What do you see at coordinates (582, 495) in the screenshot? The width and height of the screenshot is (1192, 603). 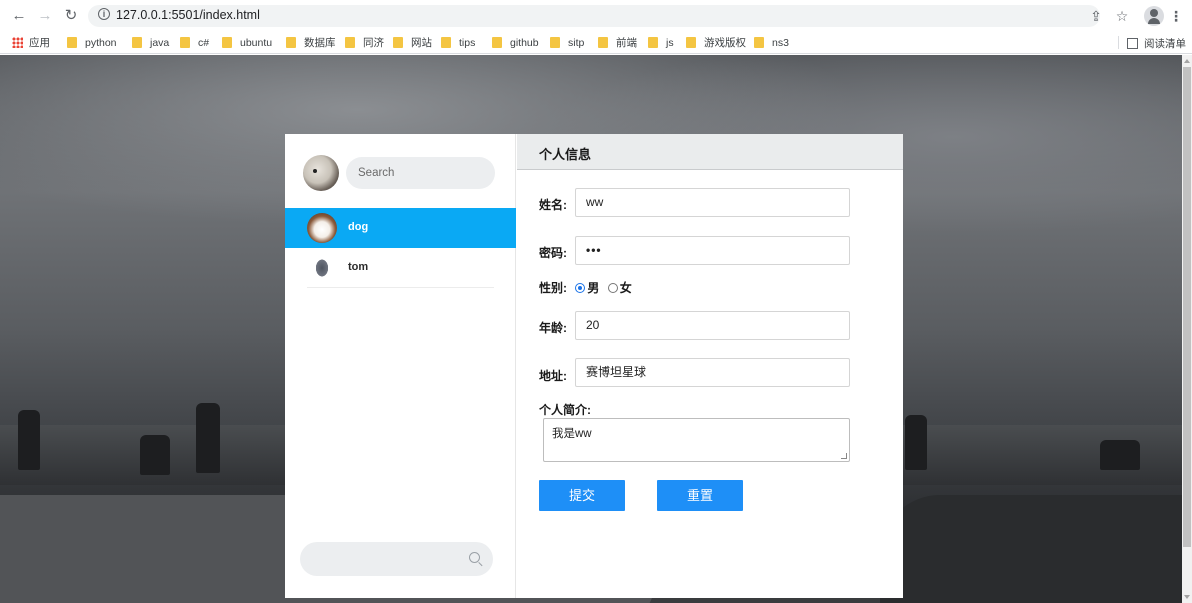 I see `submit-button: 提交` at bounding box center [582, 495].